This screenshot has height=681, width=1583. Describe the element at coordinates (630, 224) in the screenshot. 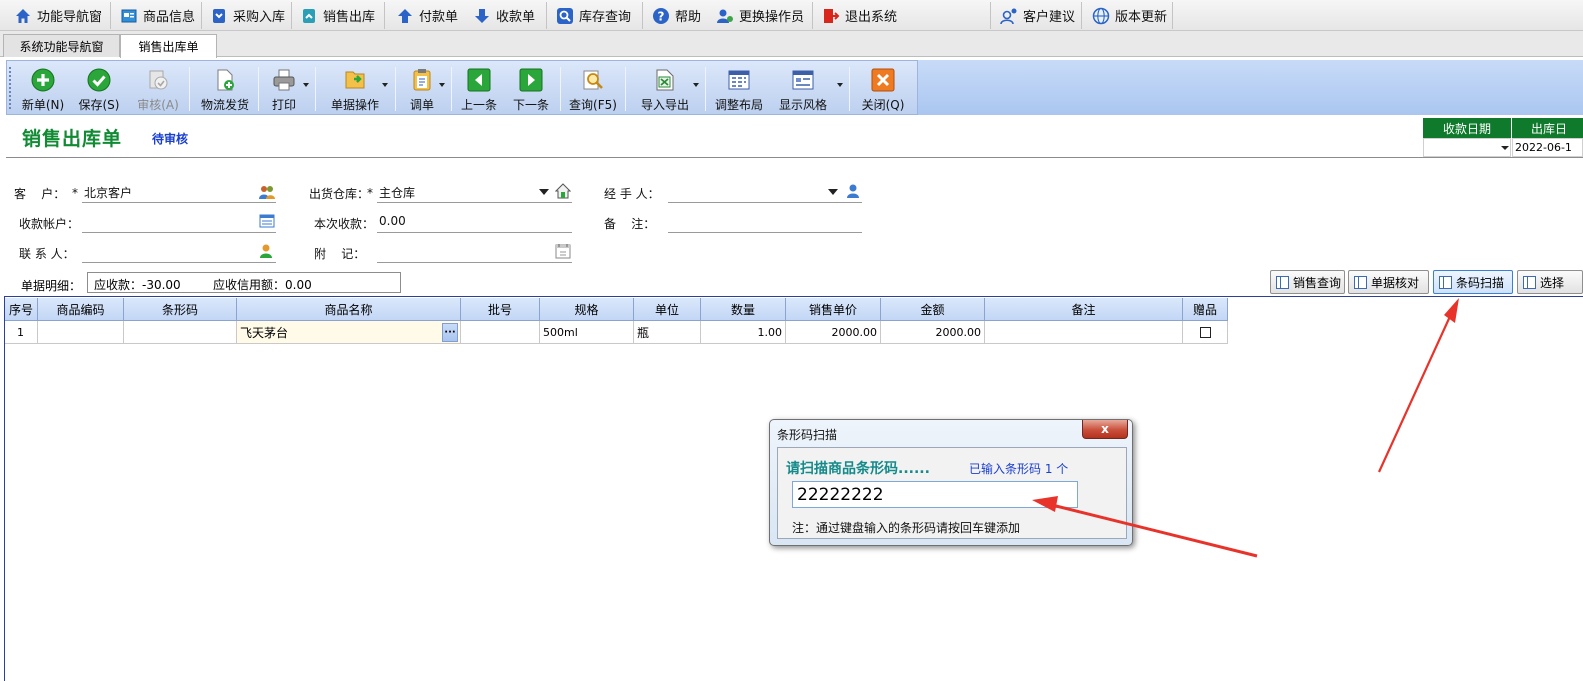

I see `remark-label: 备 注：` at that location.